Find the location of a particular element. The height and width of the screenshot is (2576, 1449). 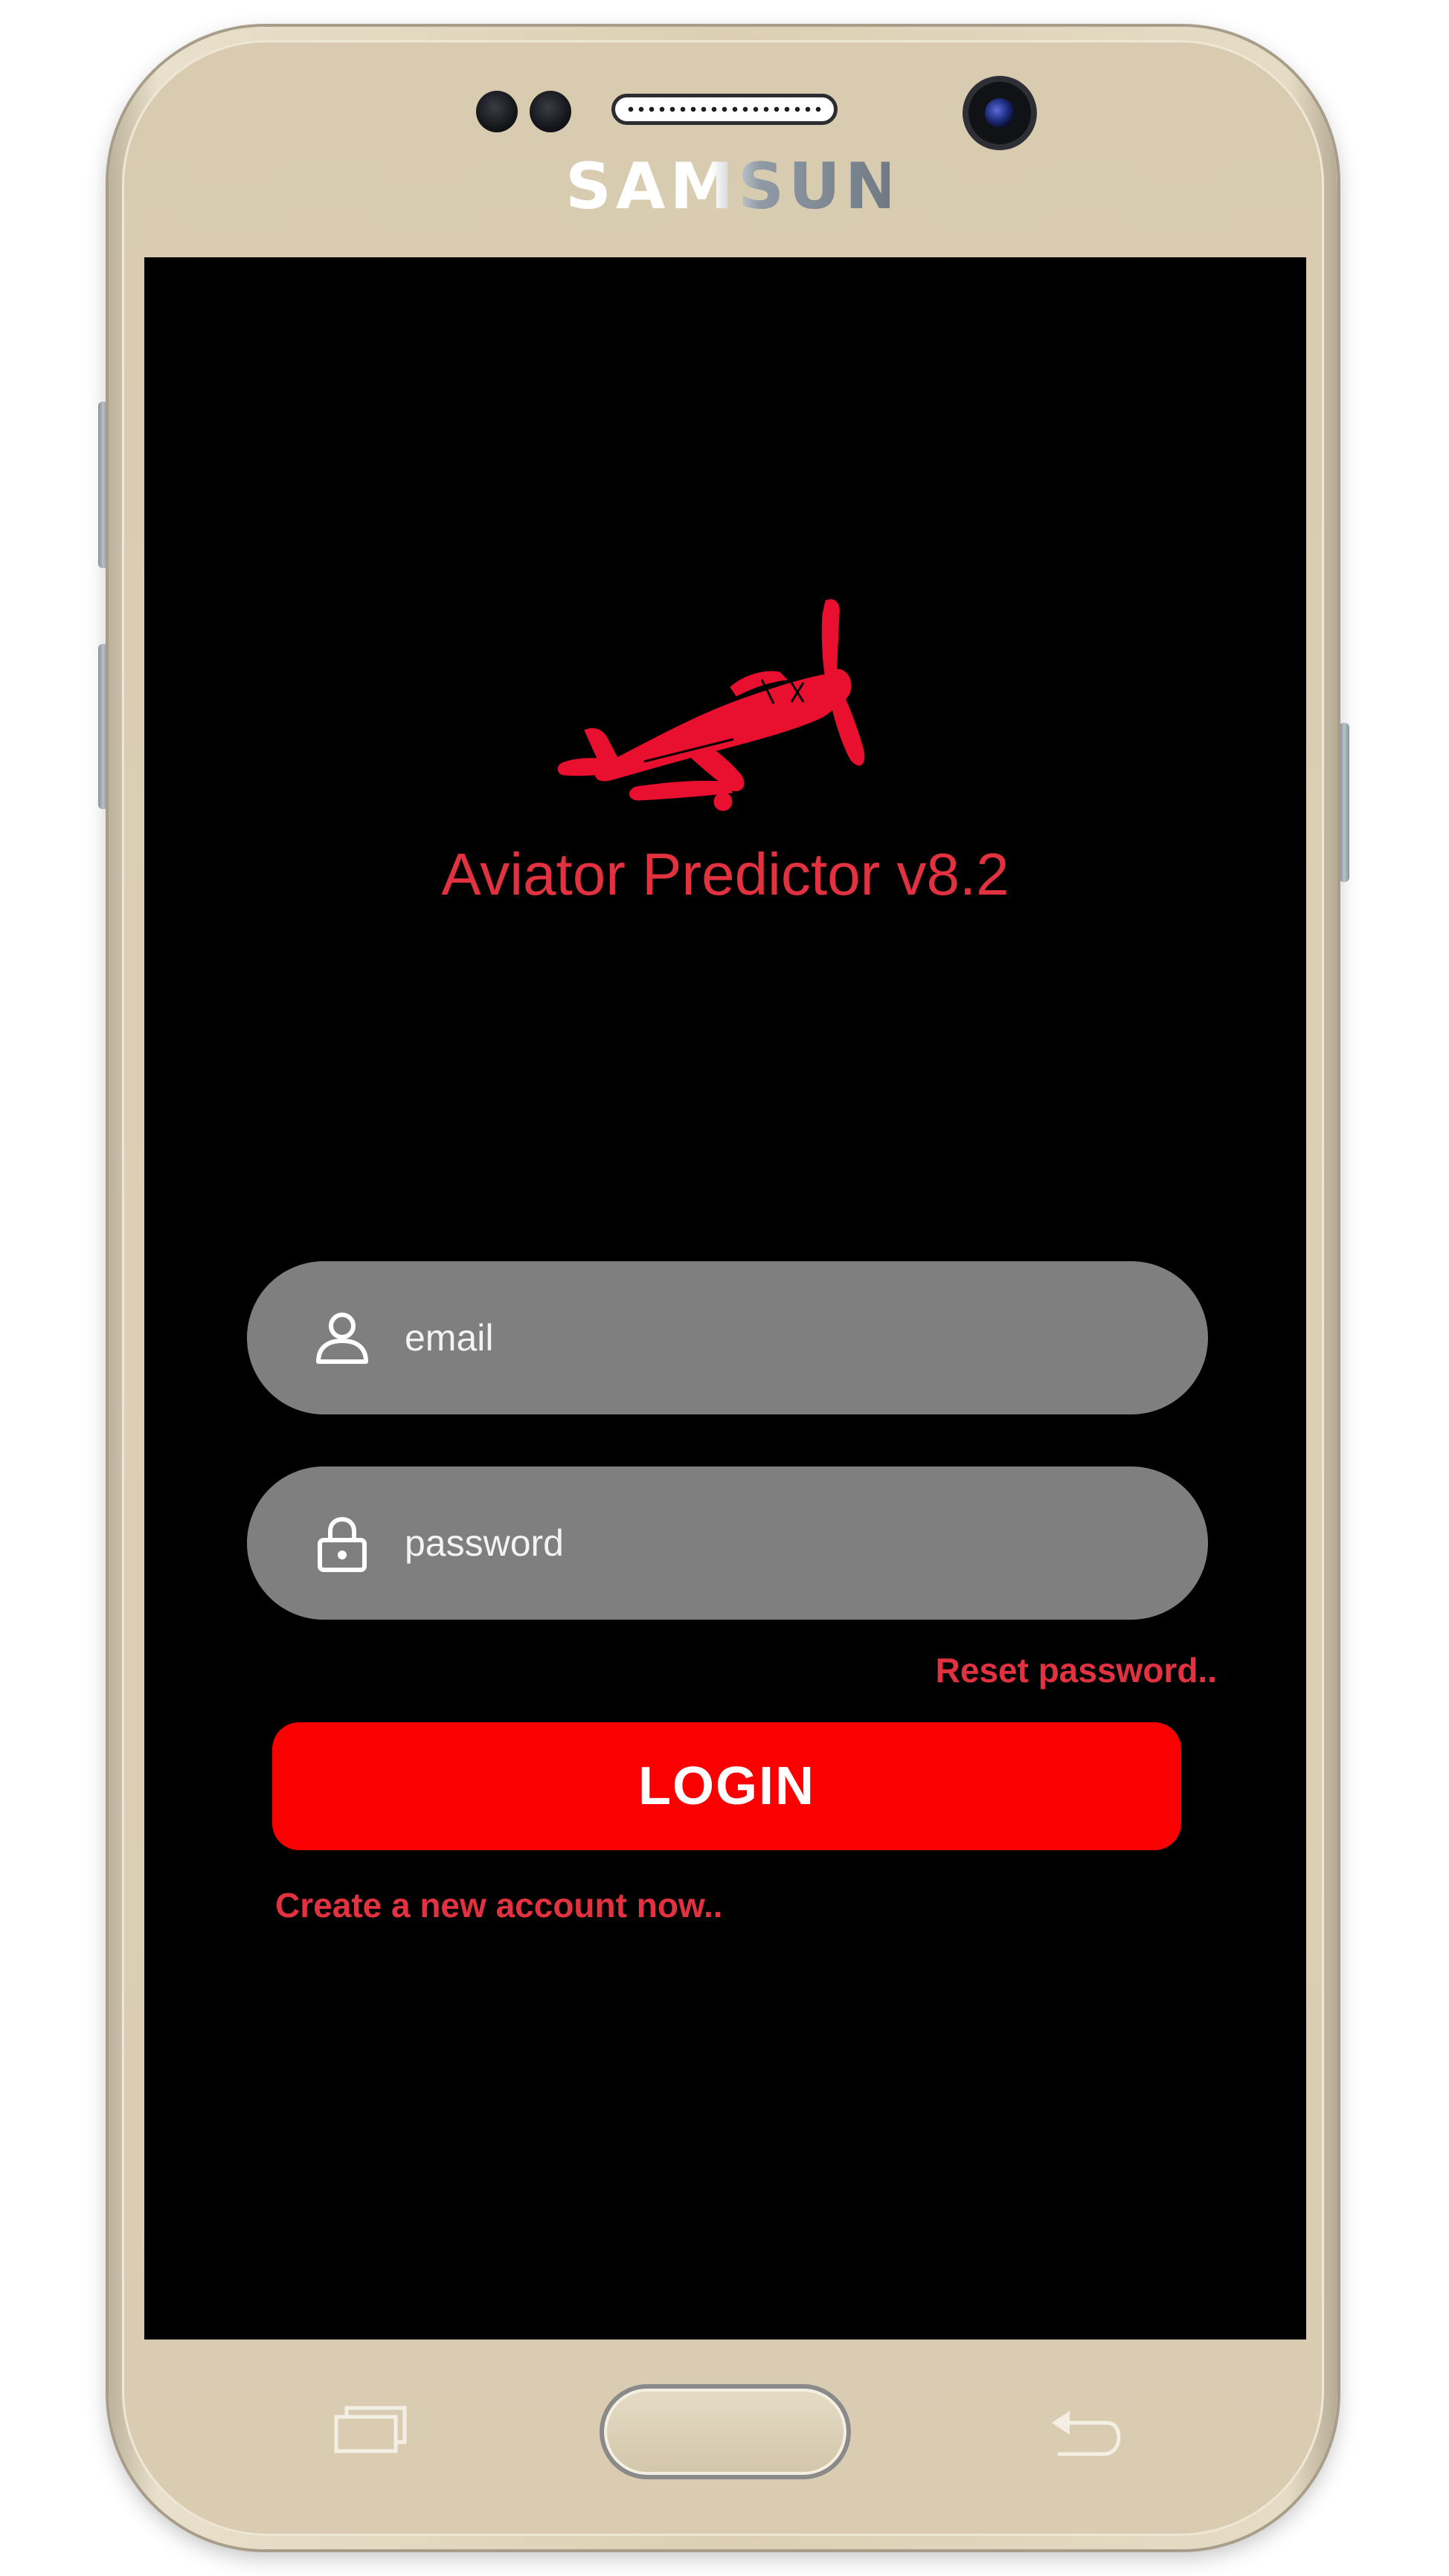

volume-up-button is located at coordinates (103, 485).